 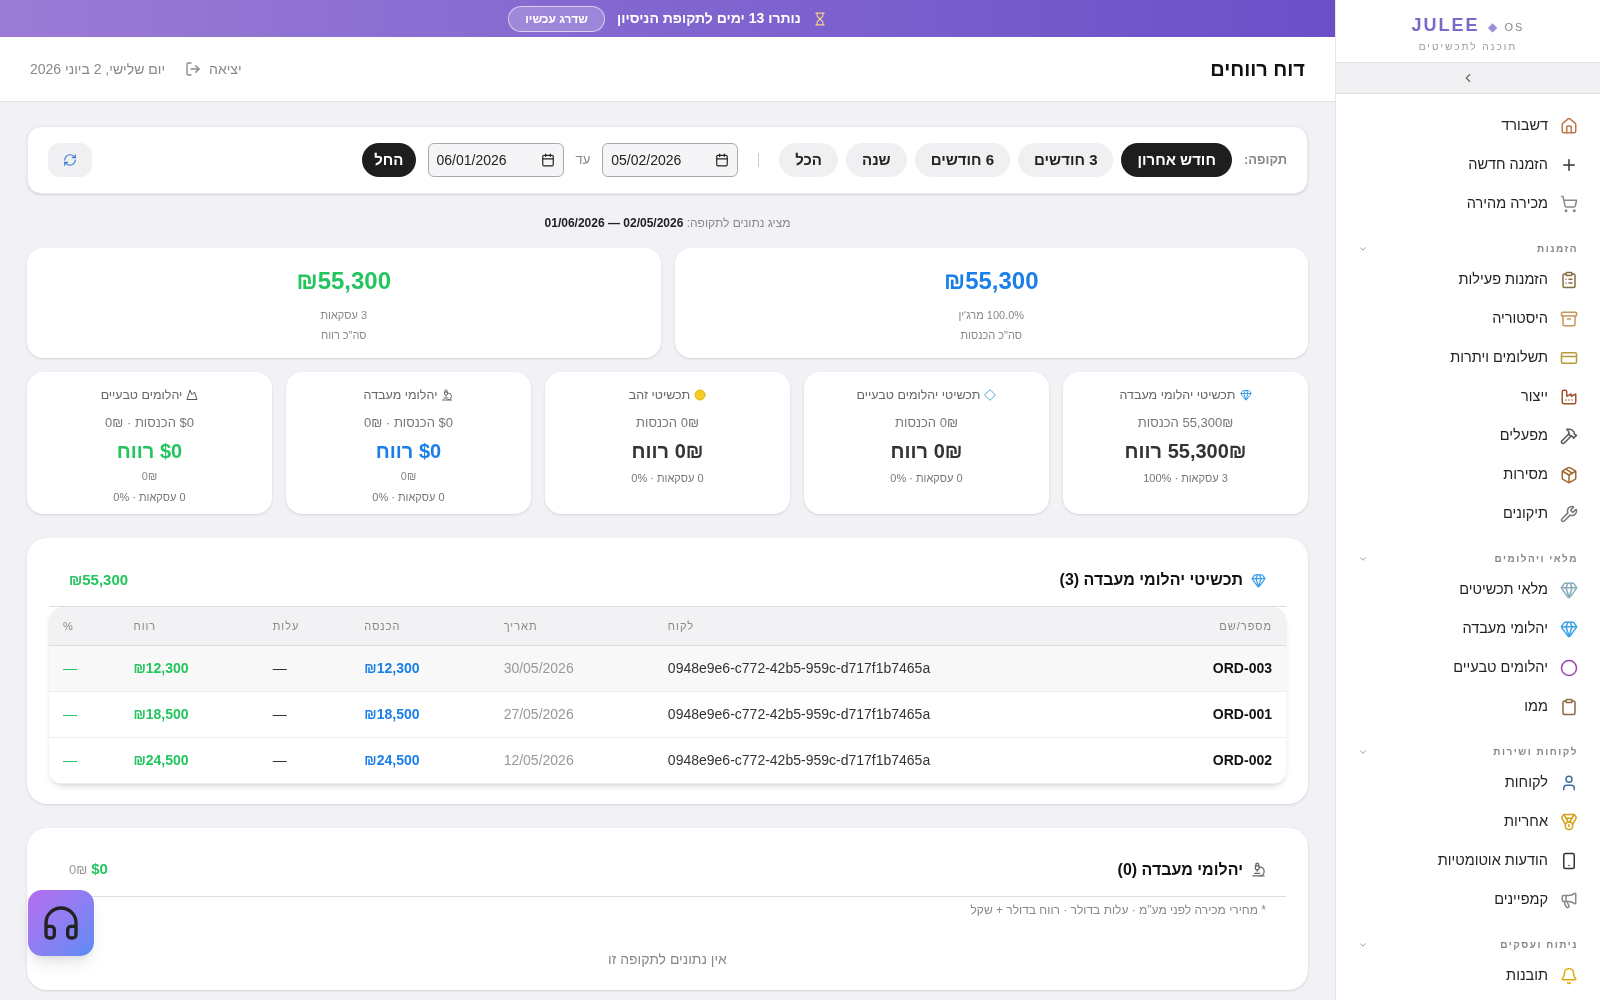 I want to click on period-tab: שנה, so click(x=876, y=160).